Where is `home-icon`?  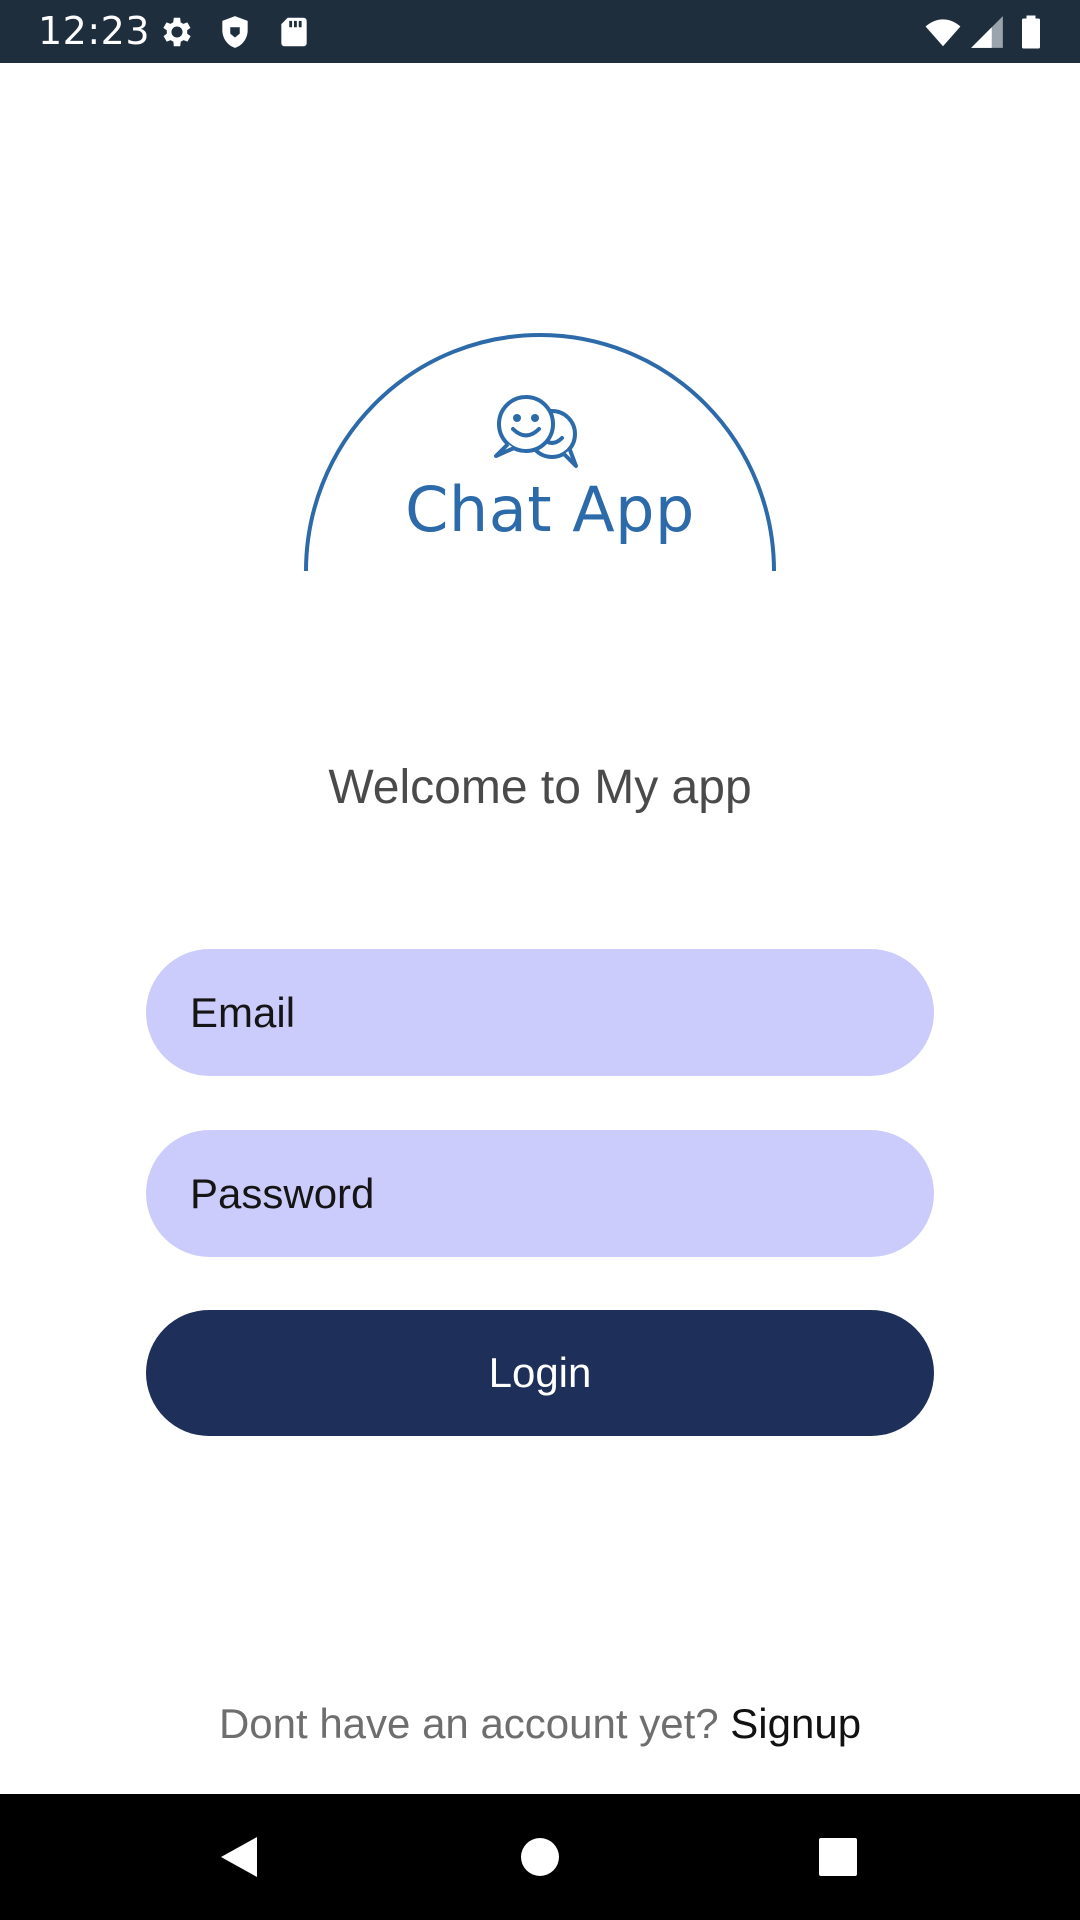 home-icon is located at coordinates (540, 1857).